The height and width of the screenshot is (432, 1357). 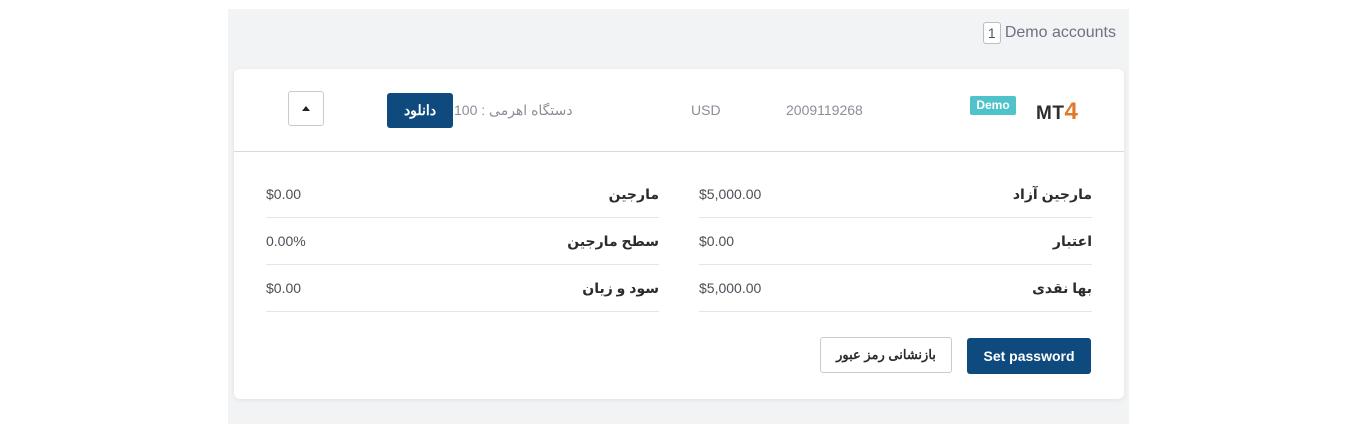 I want to click on account-number: 2009119268, so click(x=824, y=110).